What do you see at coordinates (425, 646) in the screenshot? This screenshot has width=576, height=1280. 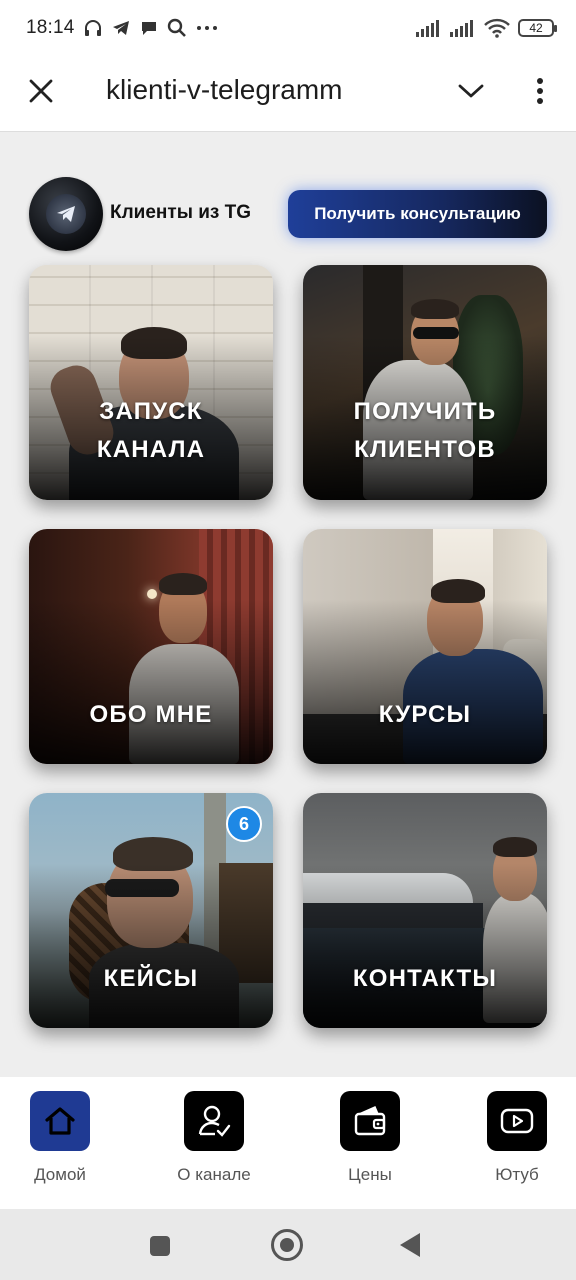 I see `tile-courses: КУРСЫ` at bounding box center [425, 646].